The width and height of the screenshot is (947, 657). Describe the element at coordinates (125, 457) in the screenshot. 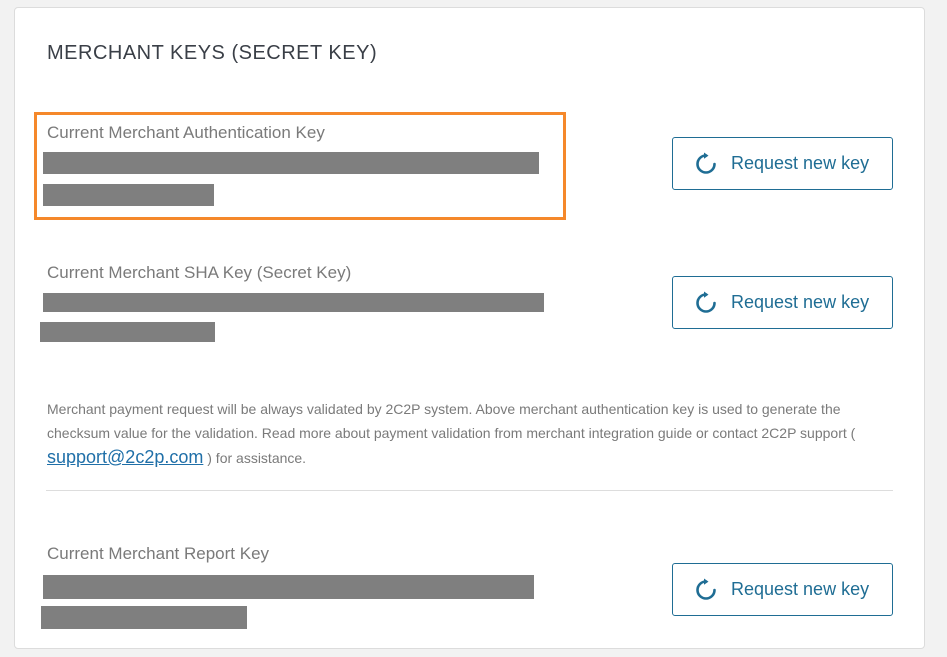

I see `support-email-link: support@2c2p.com` at that location.